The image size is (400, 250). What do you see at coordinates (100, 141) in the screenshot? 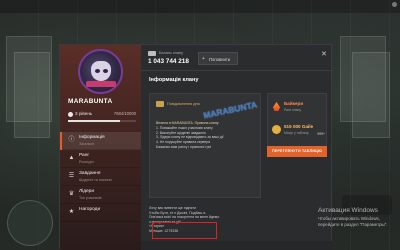
I see `sidebar-item-info: ⓘ Інформація Загальне` at bounding box center [100, 141].